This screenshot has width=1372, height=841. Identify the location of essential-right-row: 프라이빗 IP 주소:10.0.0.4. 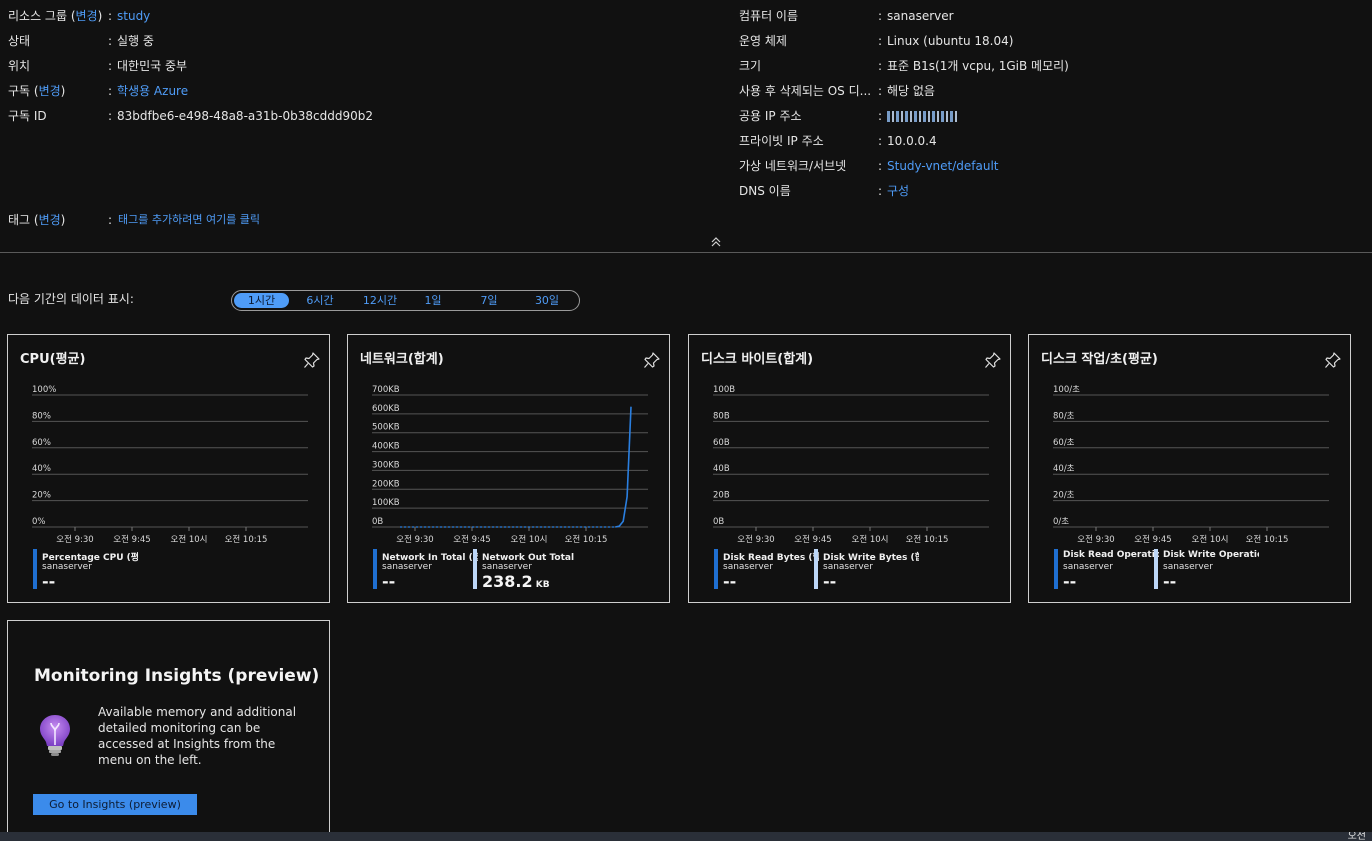
(1049, 141).